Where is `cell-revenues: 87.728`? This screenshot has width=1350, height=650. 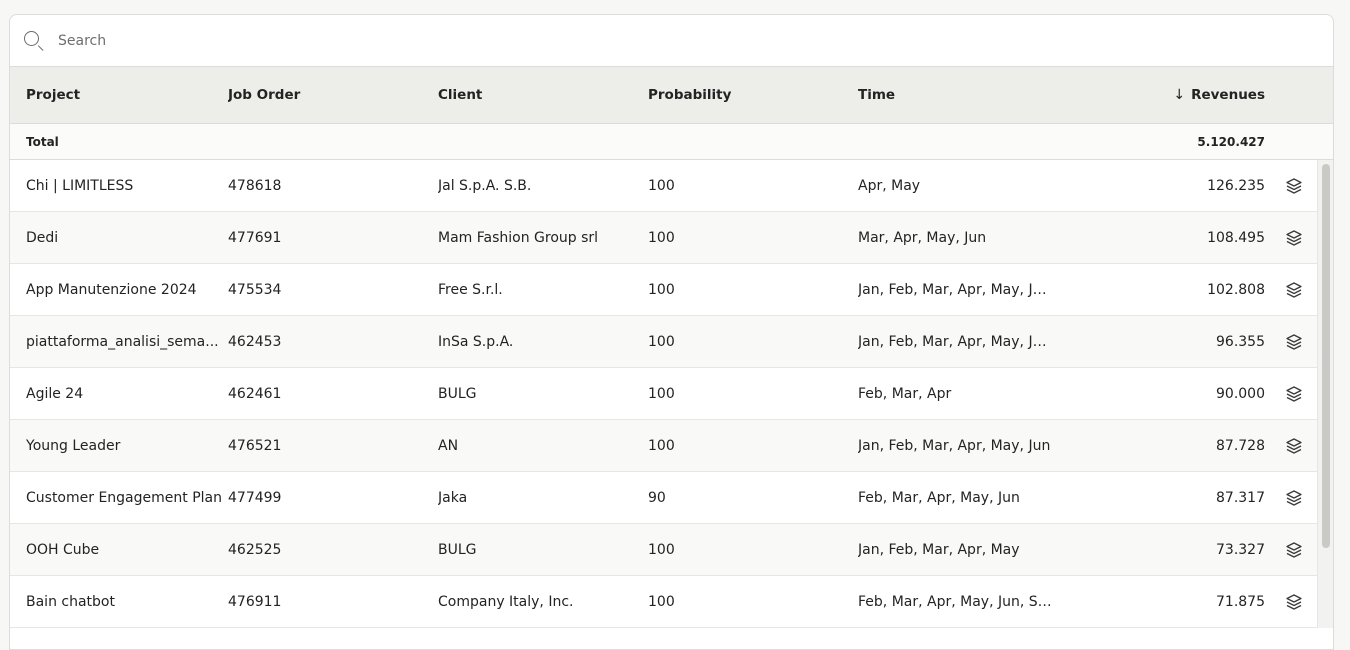
cell-revenues: 87.728 is located at coordinates (1240, 445).